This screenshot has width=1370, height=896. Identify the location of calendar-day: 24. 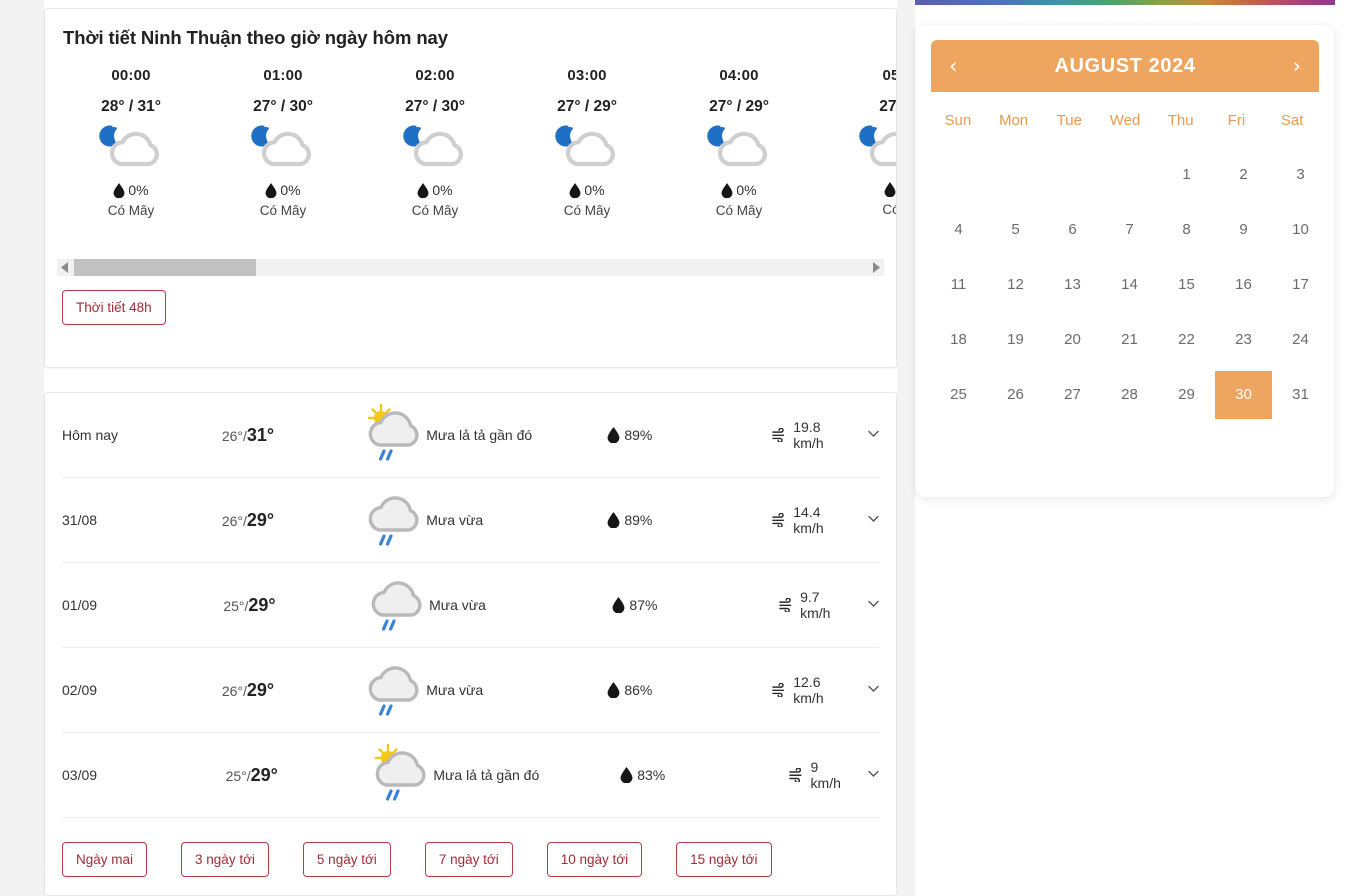
(1300, 340).